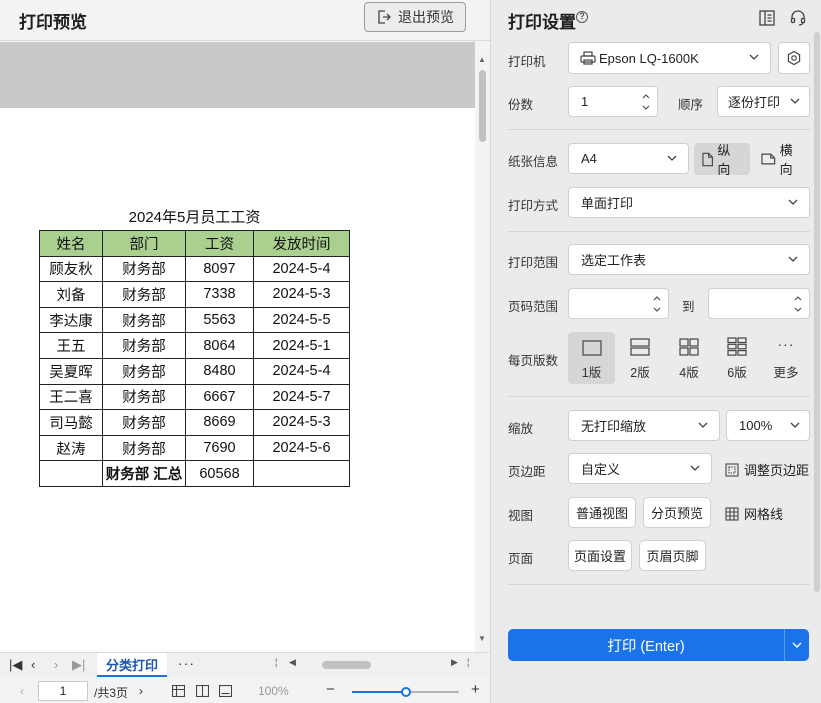 The width and height of the screenshot is (821, 703). Describe the element at coordinates (301, 345) in the screenshot. I see `table-cell: 2024-5-1` at that location.